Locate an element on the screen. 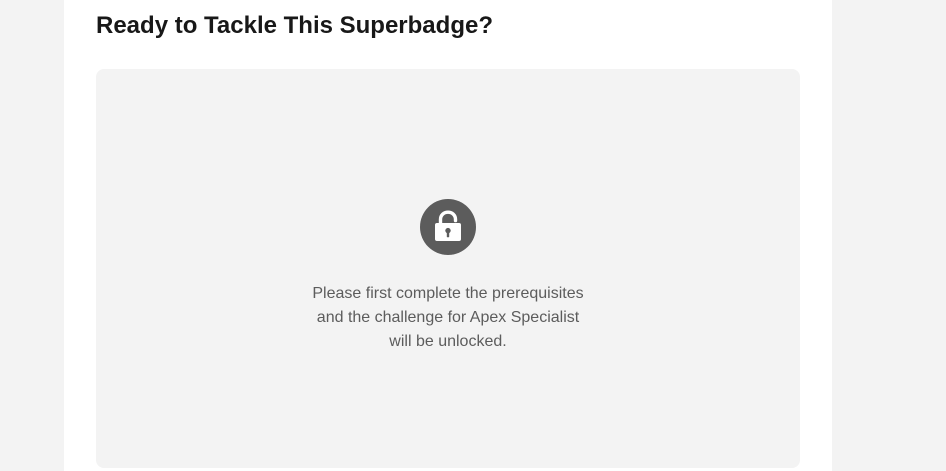 The image size is (946, 471). padlock-svg is located at coordinates (448, 225).